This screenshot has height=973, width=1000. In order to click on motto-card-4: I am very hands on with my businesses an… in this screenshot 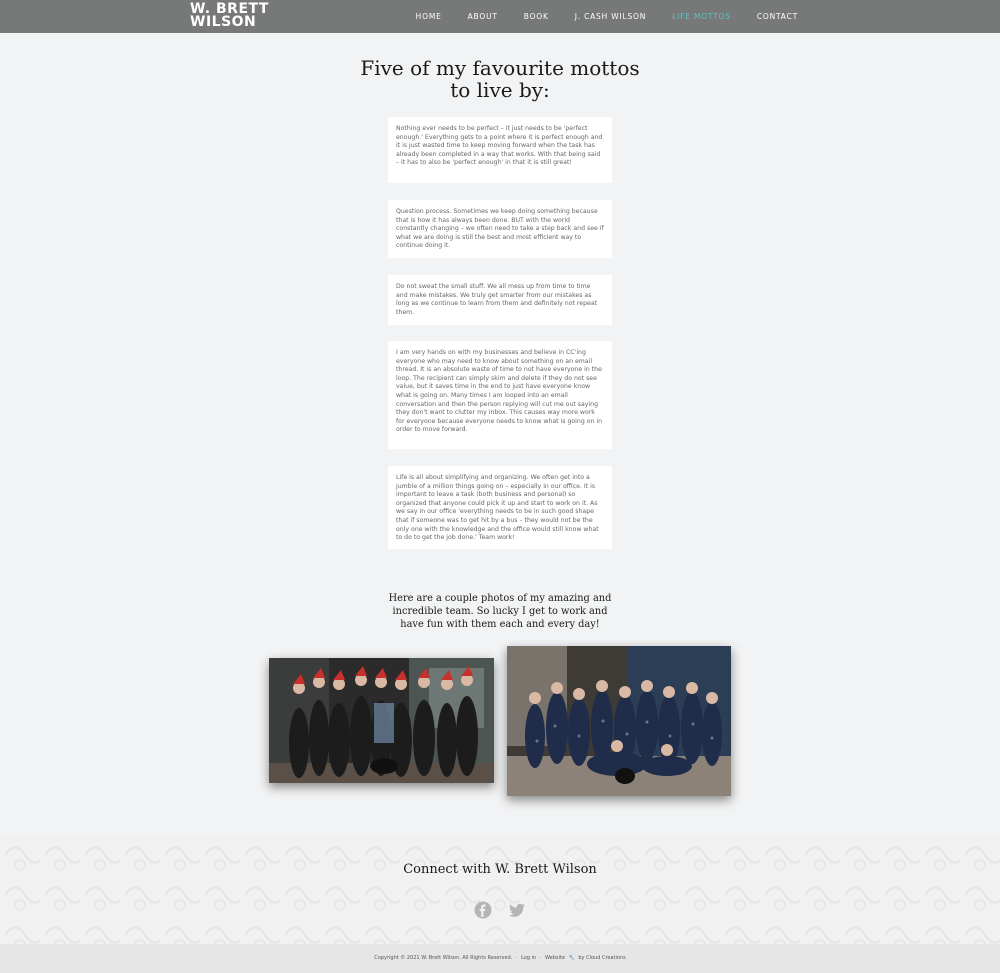, I will do `click(500, 395)`.